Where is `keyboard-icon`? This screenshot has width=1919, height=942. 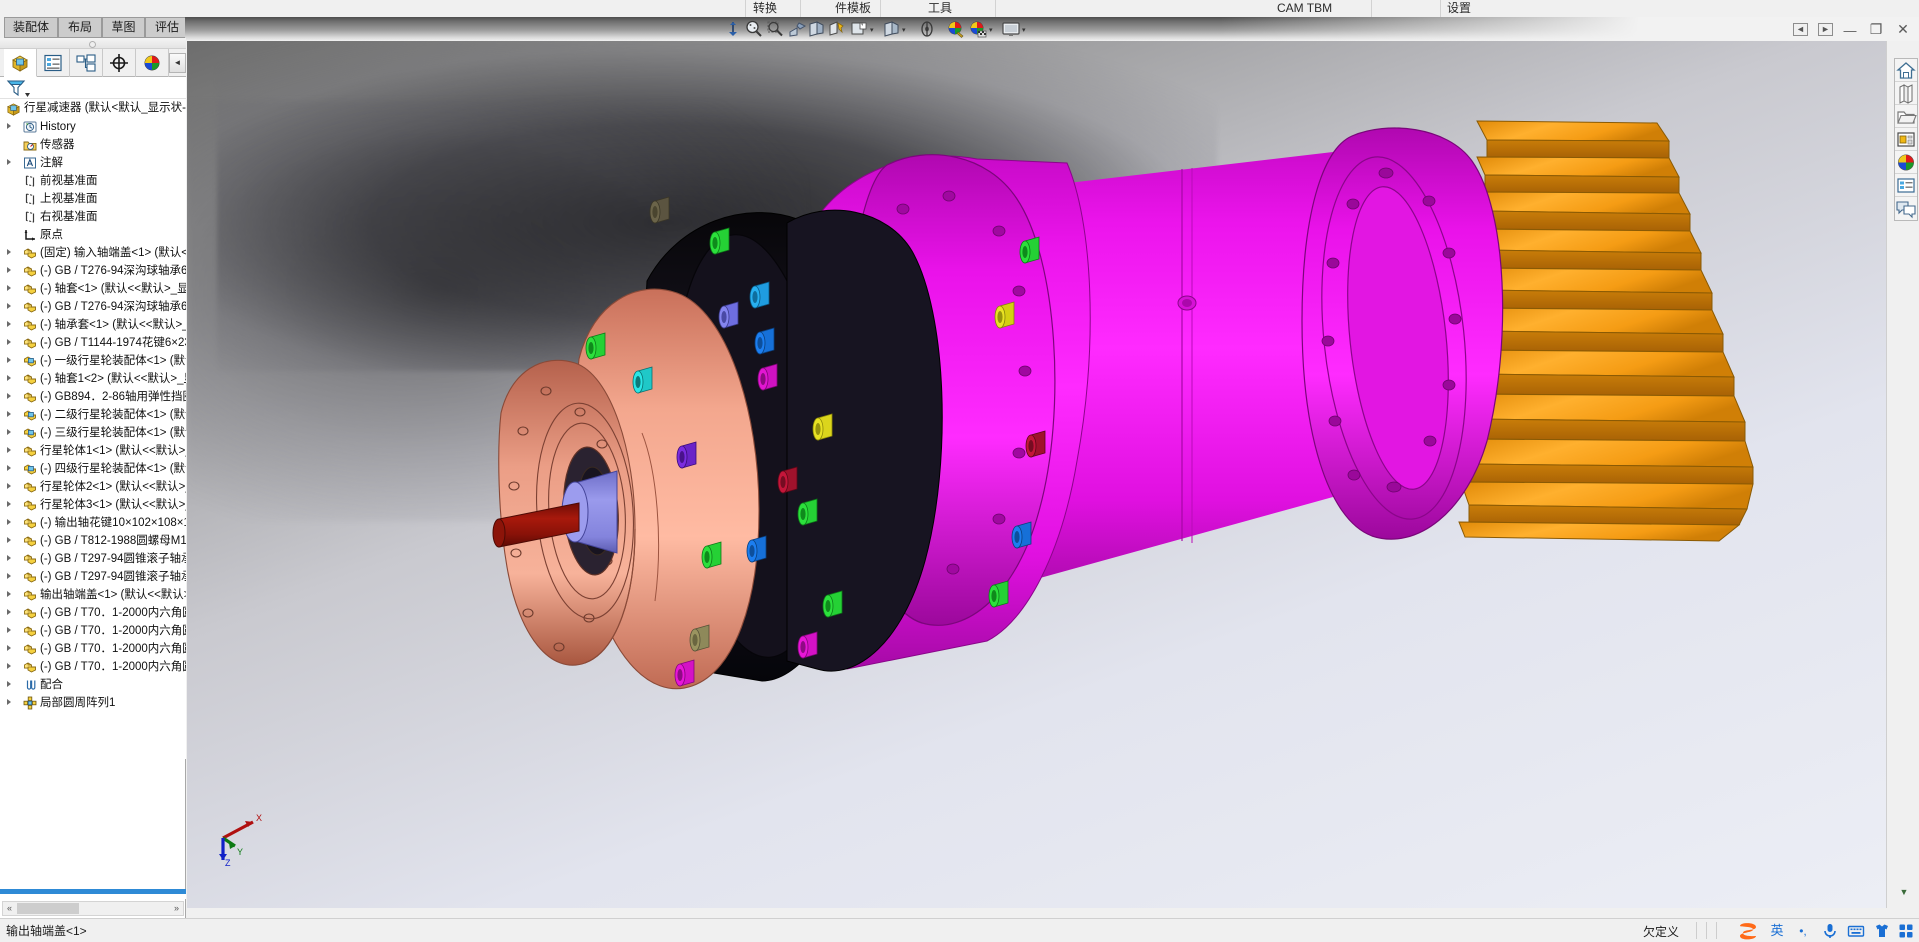
keyboard-icon is located at coordinates (1856, 931).